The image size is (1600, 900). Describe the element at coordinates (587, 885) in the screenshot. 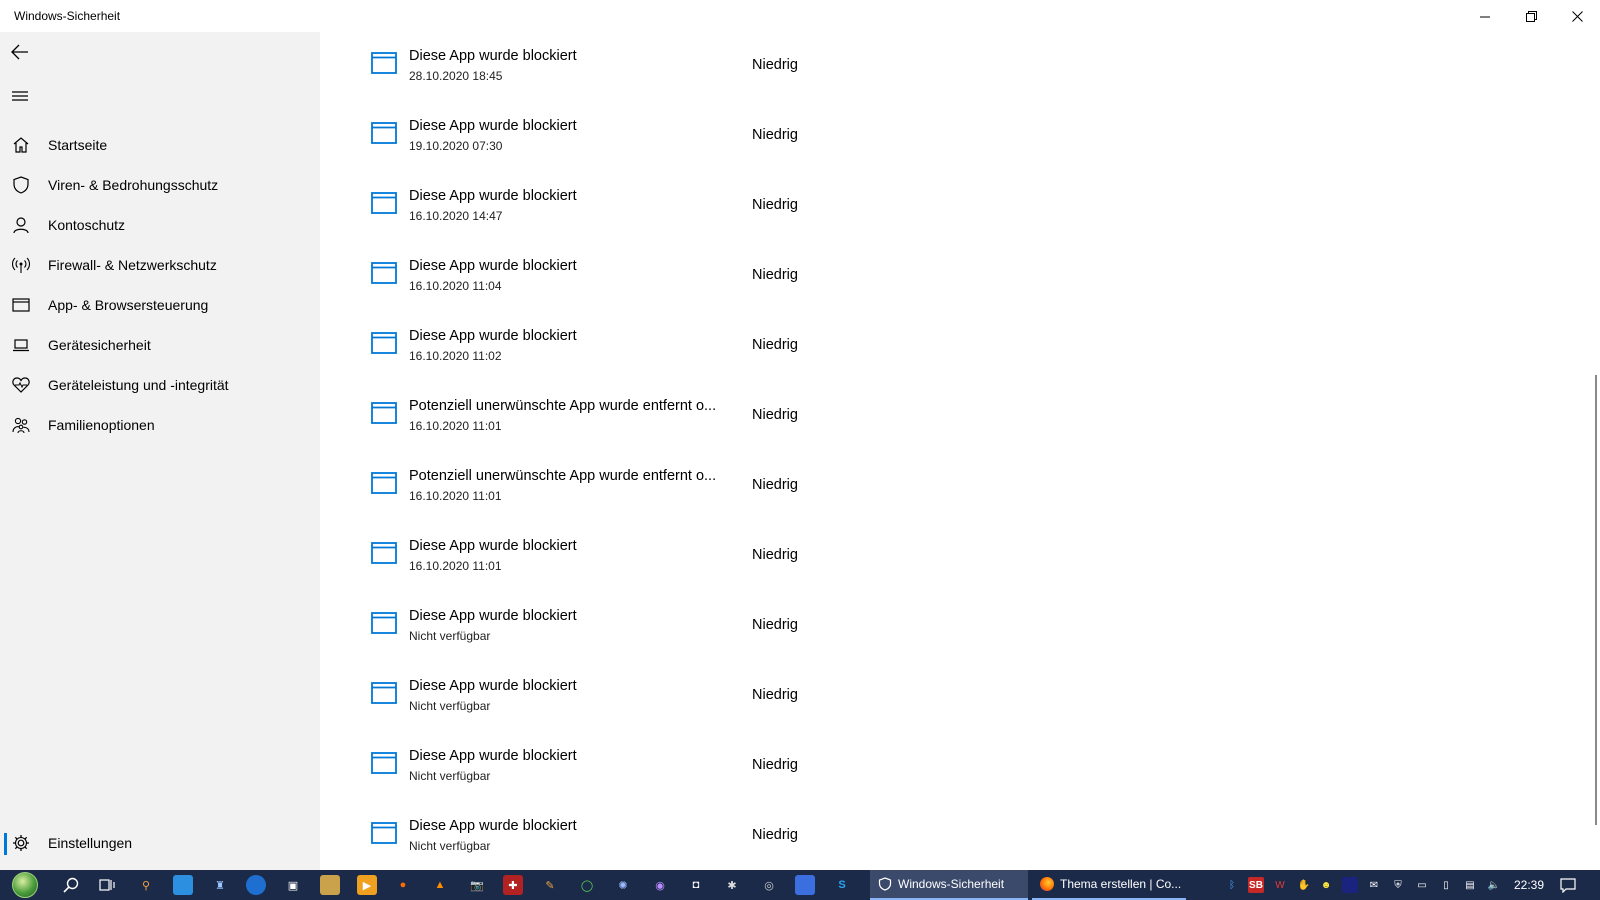

I see `green-circle-icon: ◯` at that location.